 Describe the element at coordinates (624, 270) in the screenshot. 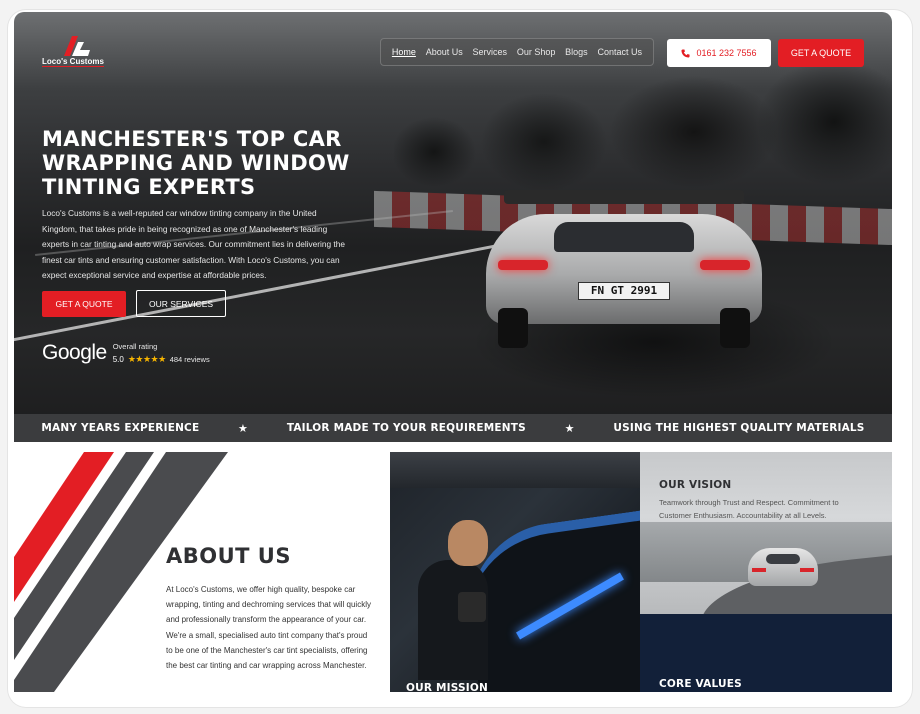

I see `hero-car-image: FN GT 2991` at that location.